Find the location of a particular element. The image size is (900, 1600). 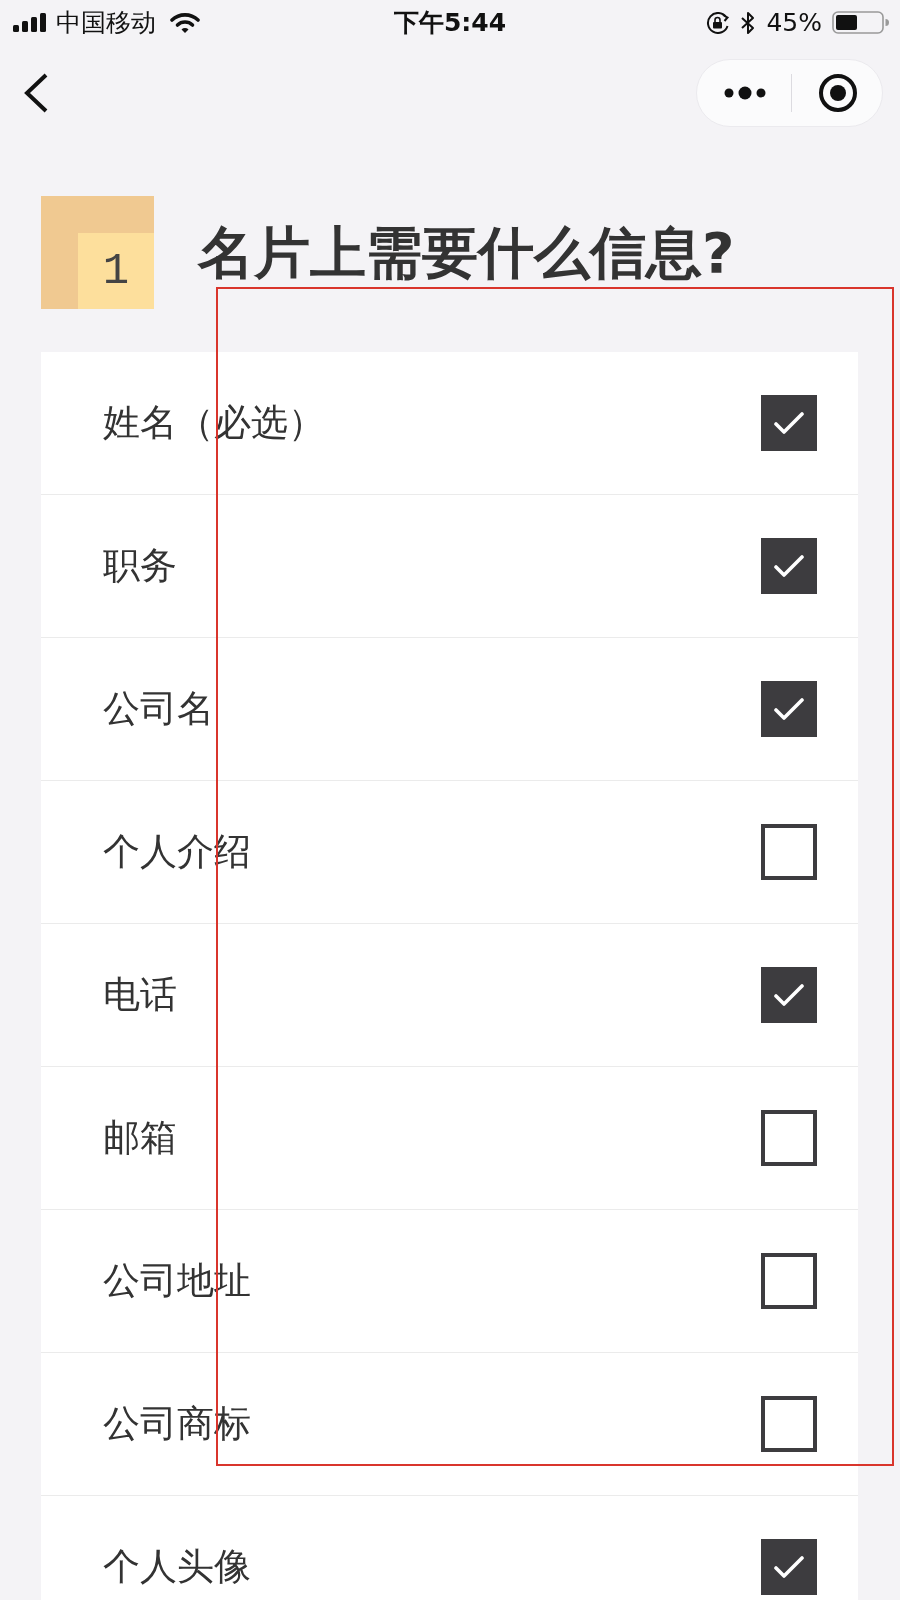

option-label: 个人头像 is located at coordinates (177, 1567).